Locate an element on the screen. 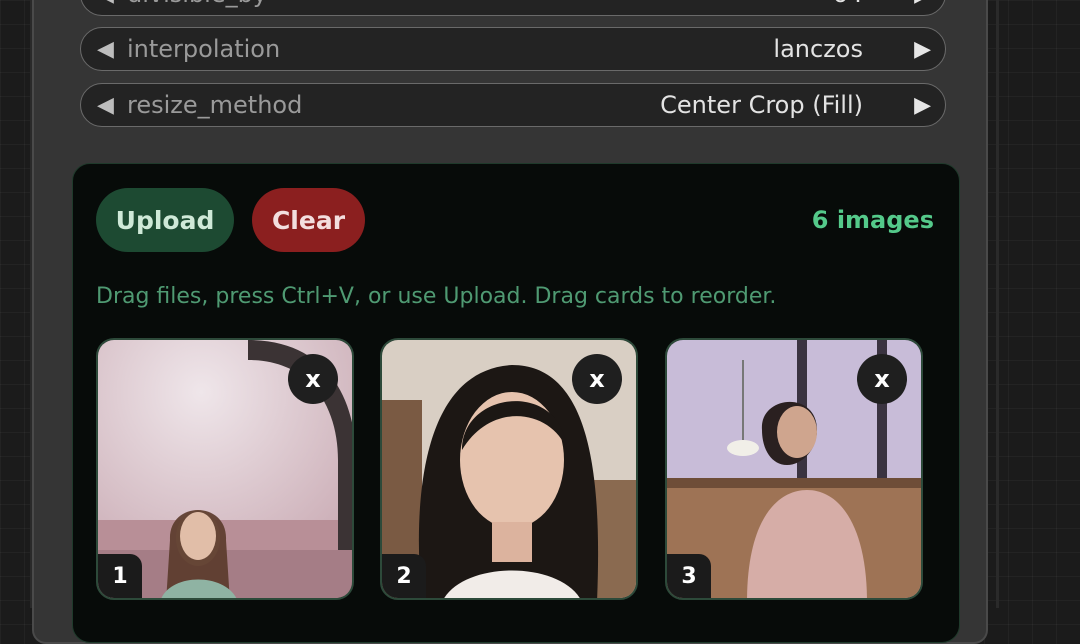 The image size is (1080, 644). image-index-badge: 3 is located at coordinates (689, 576).